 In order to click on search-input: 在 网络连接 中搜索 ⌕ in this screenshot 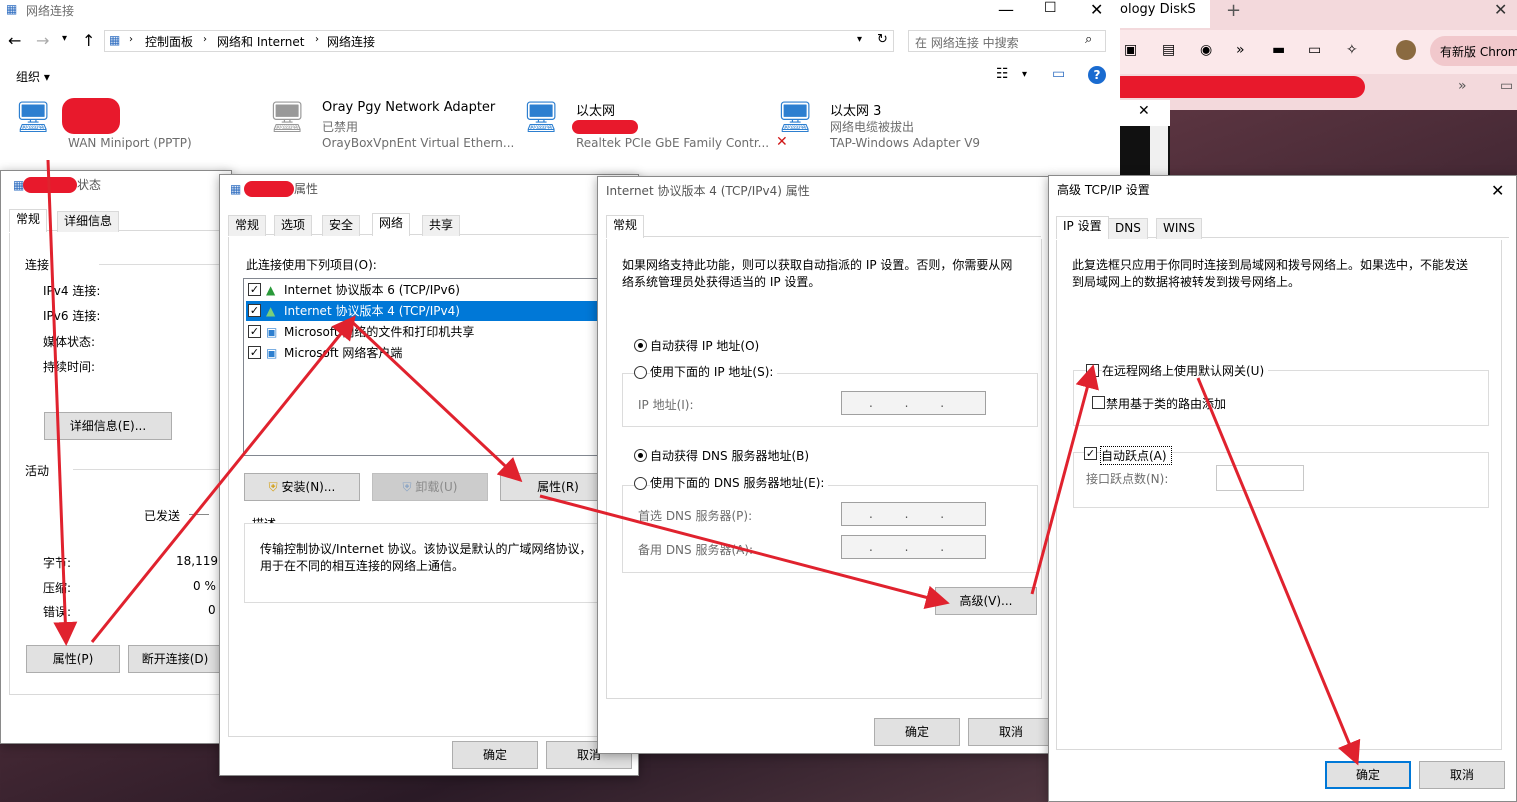, I will do `click(1007, 41)`.